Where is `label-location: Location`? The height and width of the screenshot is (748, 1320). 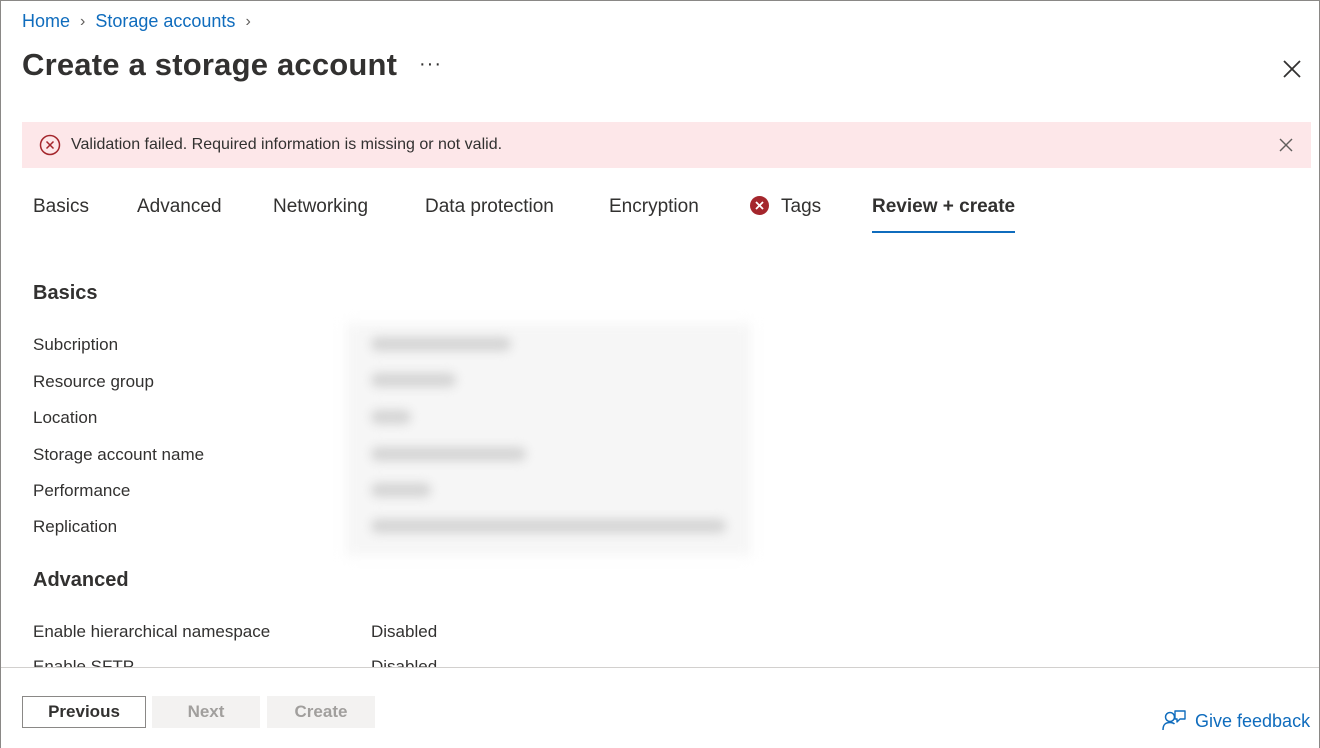 label-location: Location is located at coordinates (65, 417).